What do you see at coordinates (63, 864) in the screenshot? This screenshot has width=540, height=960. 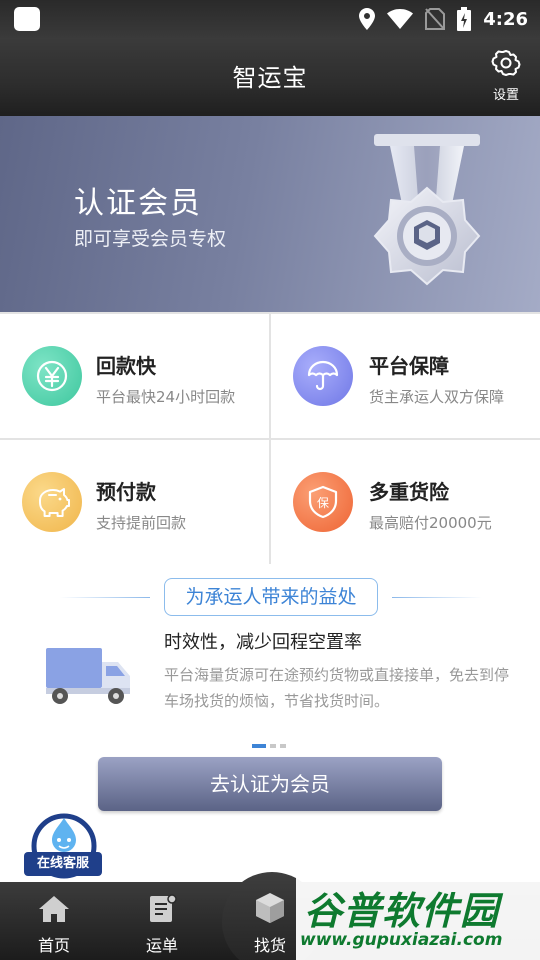 I see `customer-service-label: 在线客服` at bounding box center [63, 864].